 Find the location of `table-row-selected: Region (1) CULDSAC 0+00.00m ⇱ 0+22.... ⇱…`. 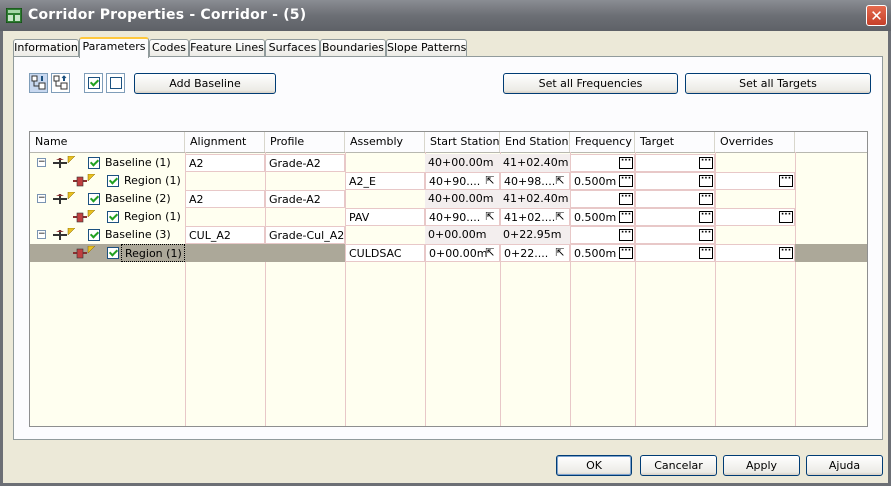

table-row-selected: Region (1) CULDSAC 0+00.00m ⇱ 0+22.... ⇱… is located at coordinates (448, 253).